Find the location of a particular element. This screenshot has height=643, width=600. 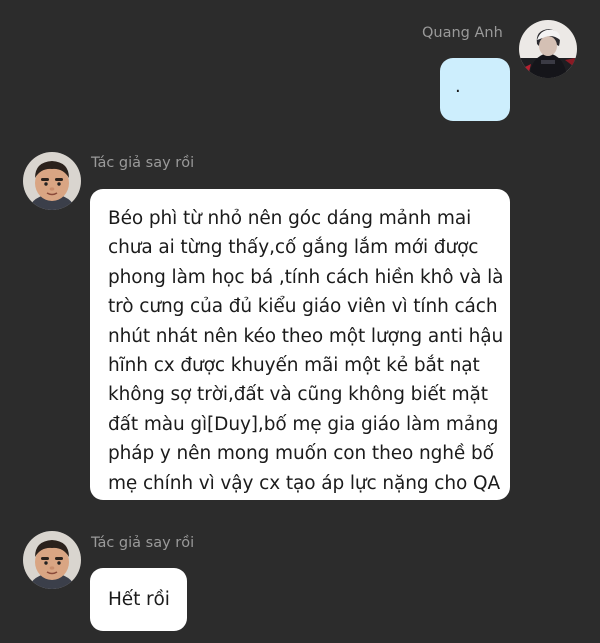

message-line: chưa ai từng thấy,cố gắng lắm mới được is located at coordinates (293, 248).